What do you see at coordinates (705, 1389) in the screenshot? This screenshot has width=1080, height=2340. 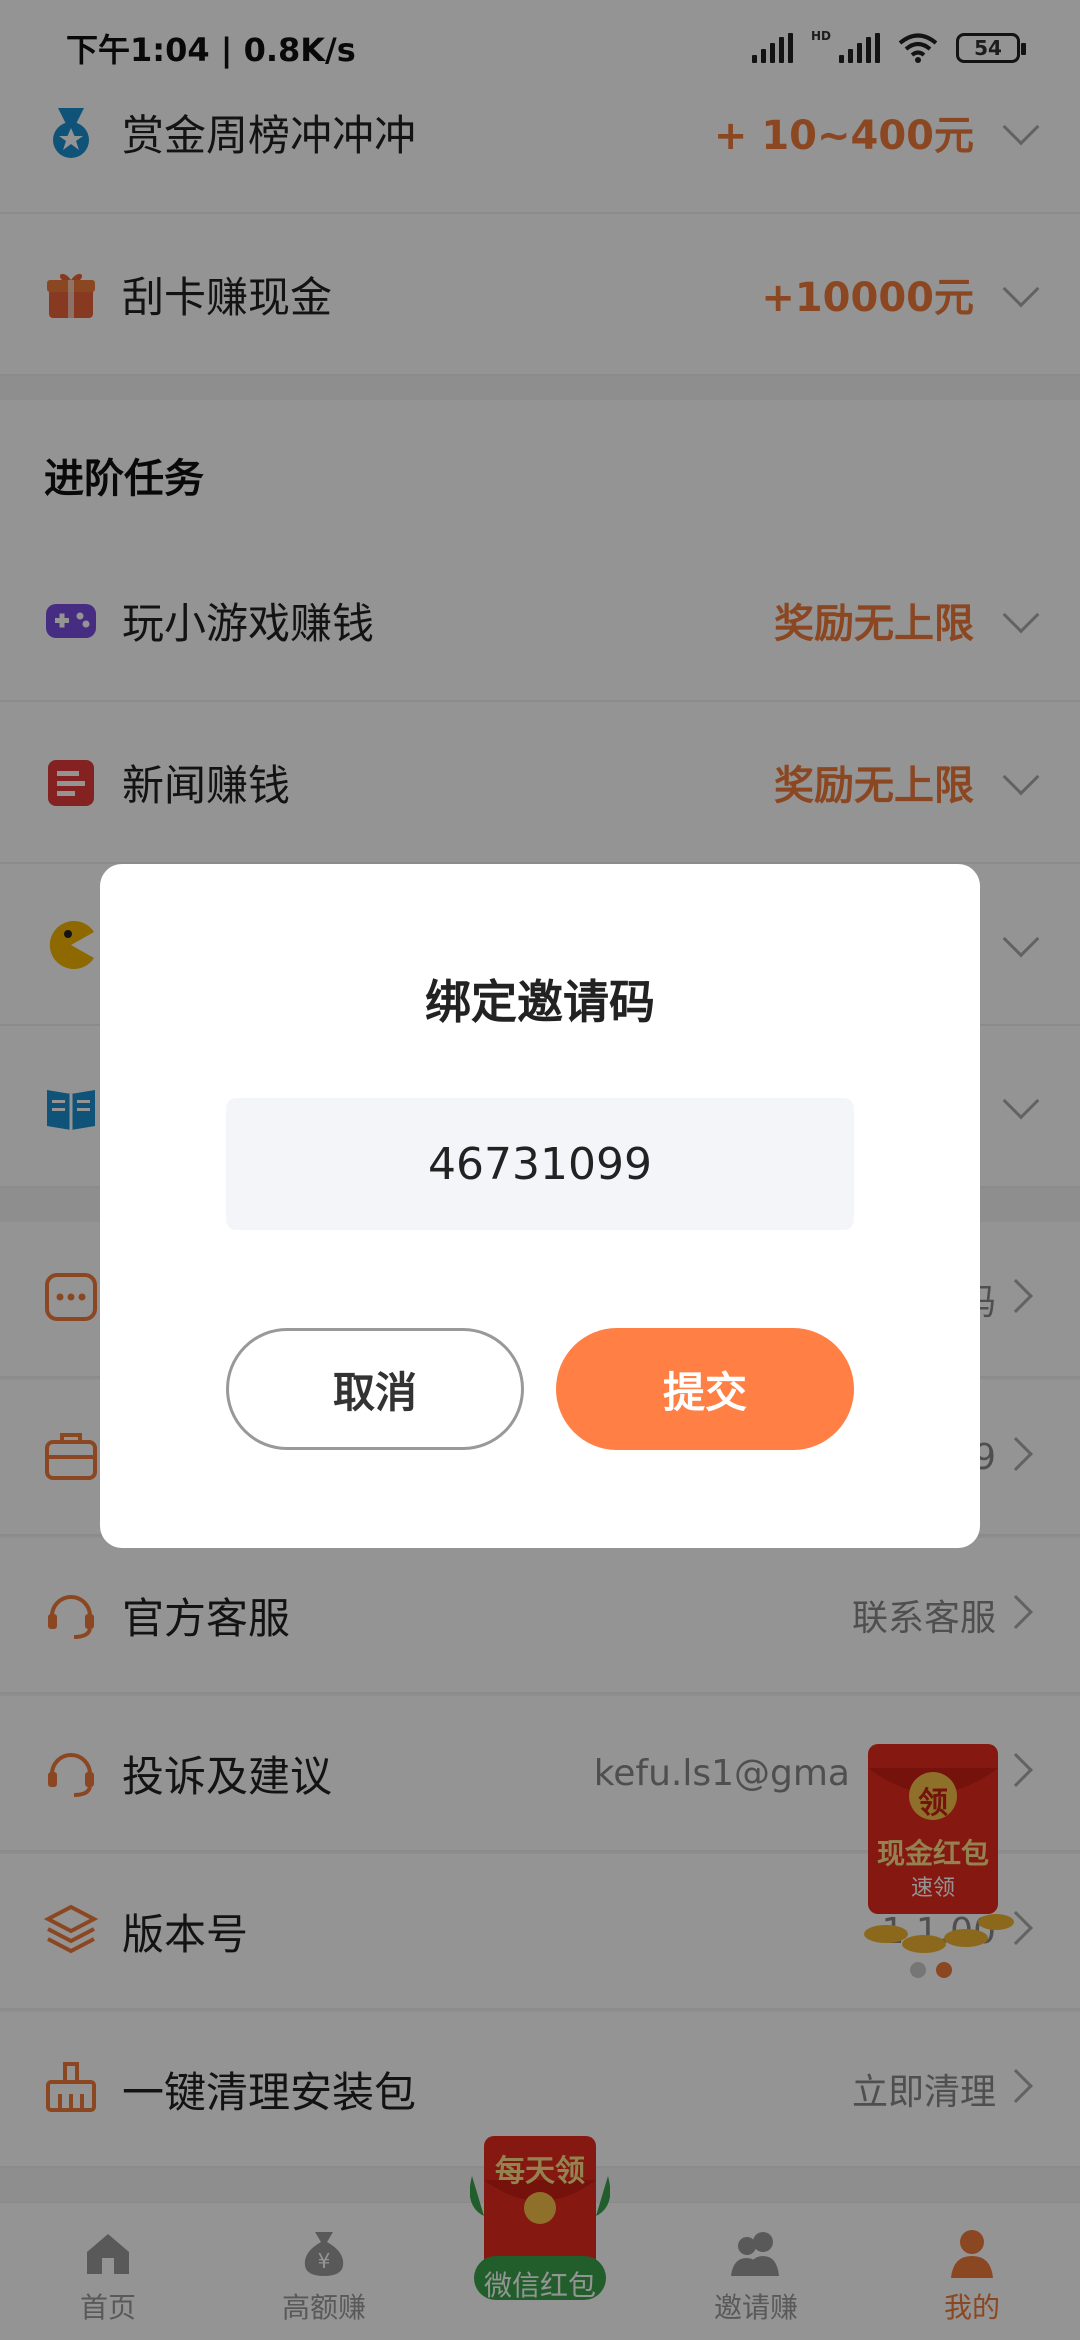 I see `submit-button: 提交` at bounding box center [705, 1389].